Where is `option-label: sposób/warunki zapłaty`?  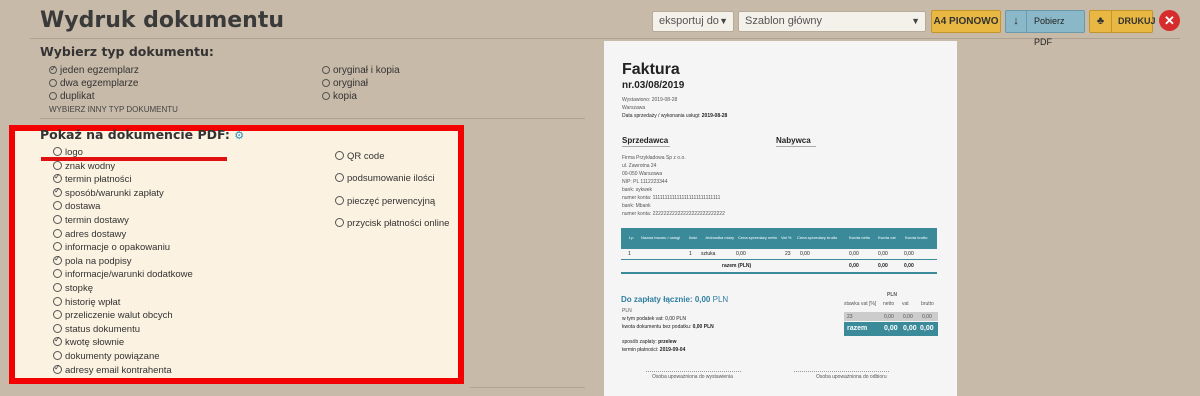 option-label: sposób/warunki zapłaty is located at coordinates (114, 193).